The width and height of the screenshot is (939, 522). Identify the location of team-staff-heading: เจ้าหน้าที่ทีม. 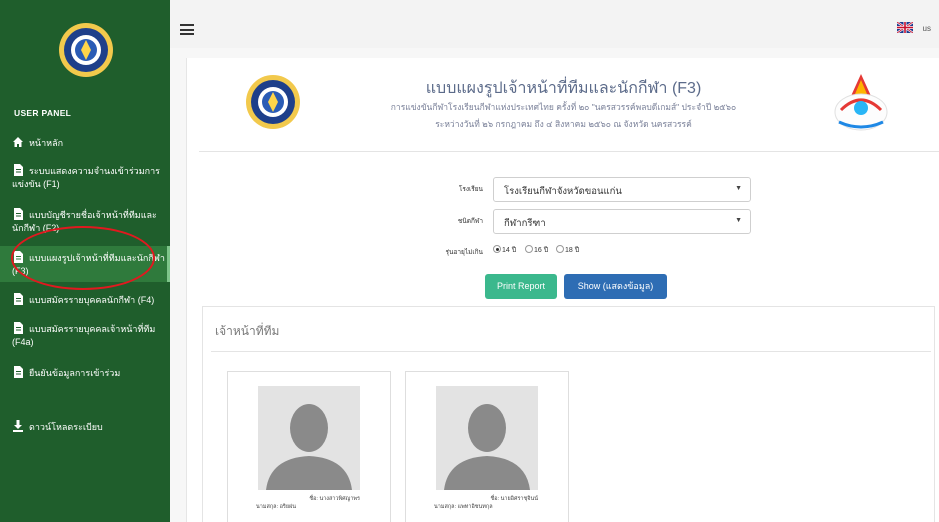
(247, 331).